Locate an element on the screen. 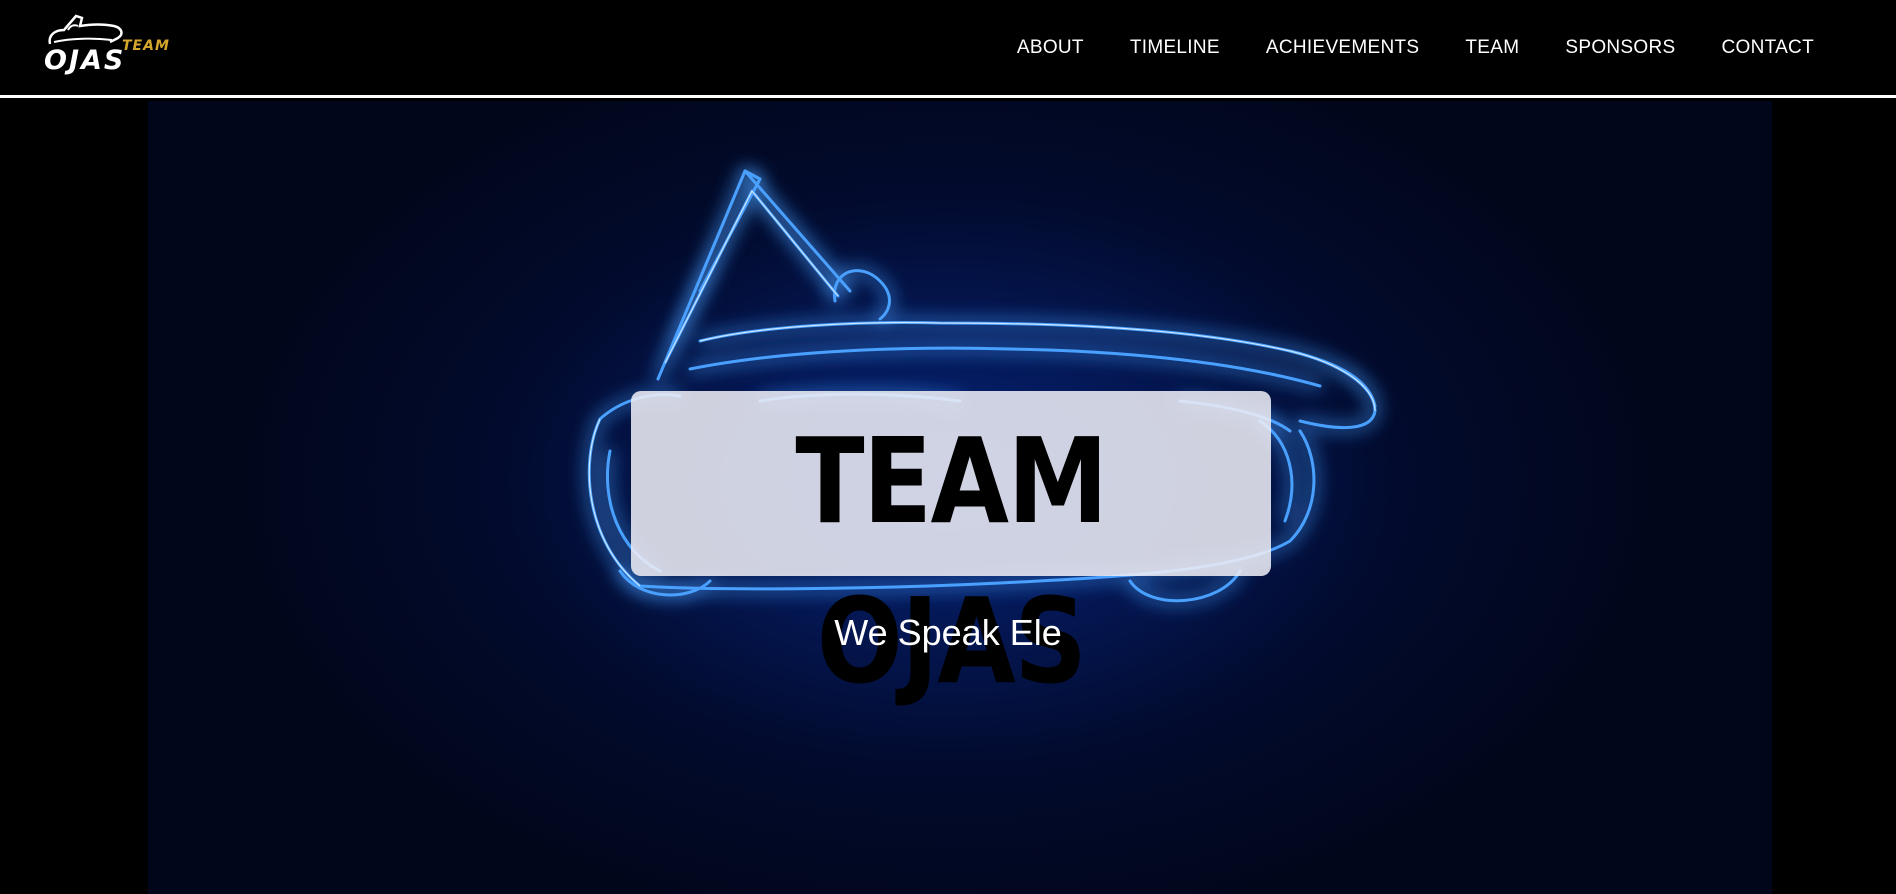 This screenshot has width=1896, height=894. team-ojas-logo: TEAM OJAS is located at coordinates (110, 44).